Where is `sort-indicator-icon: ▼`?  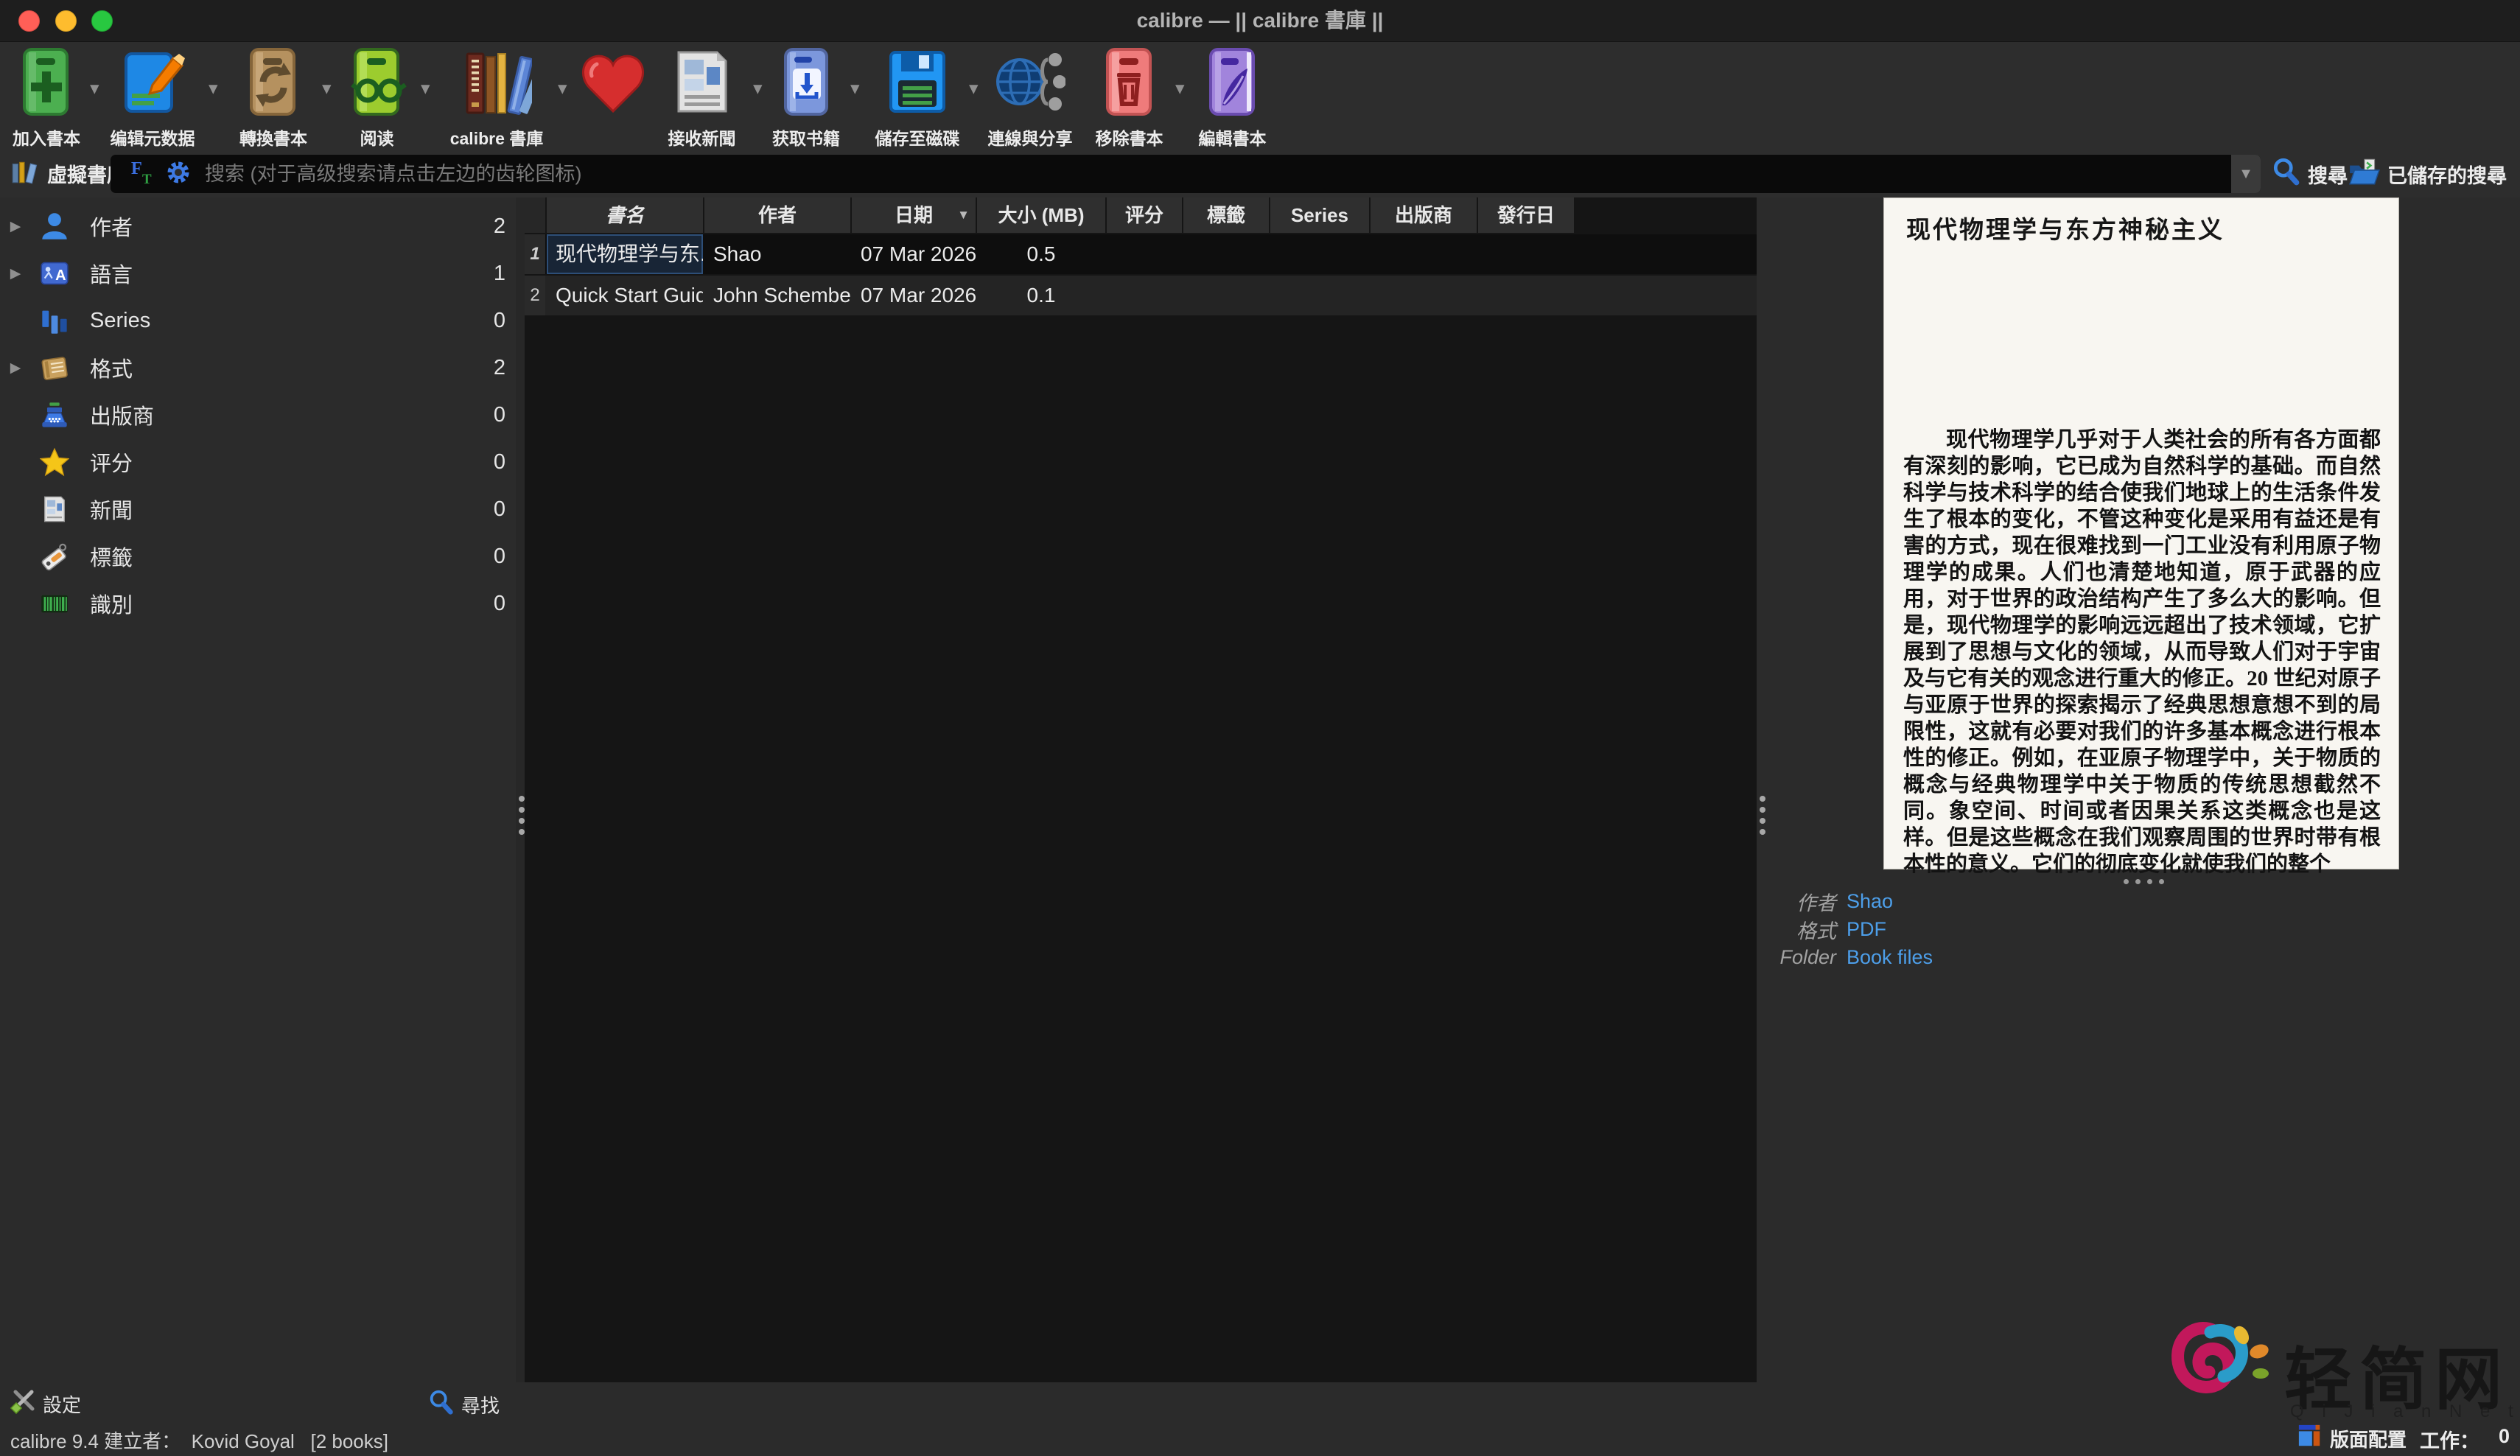
sort-indicator-icon: ▼ is located at coordinates (963, 215).